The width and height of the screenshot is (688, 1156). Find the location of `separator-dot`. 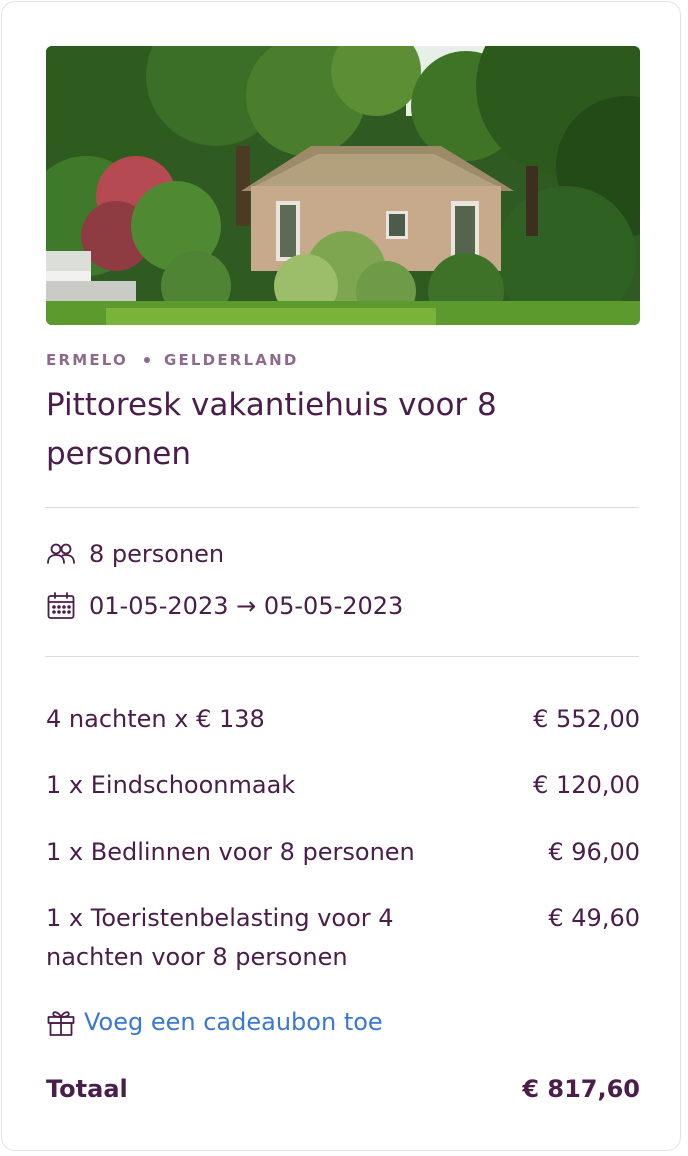

separator-dot is located at coordinates (146, 360).